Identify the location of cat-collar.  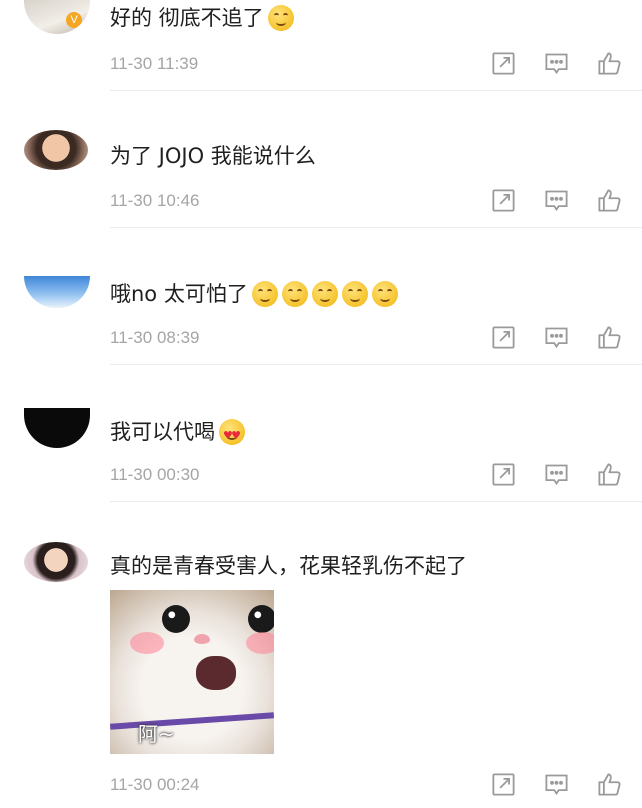
(192, 721).